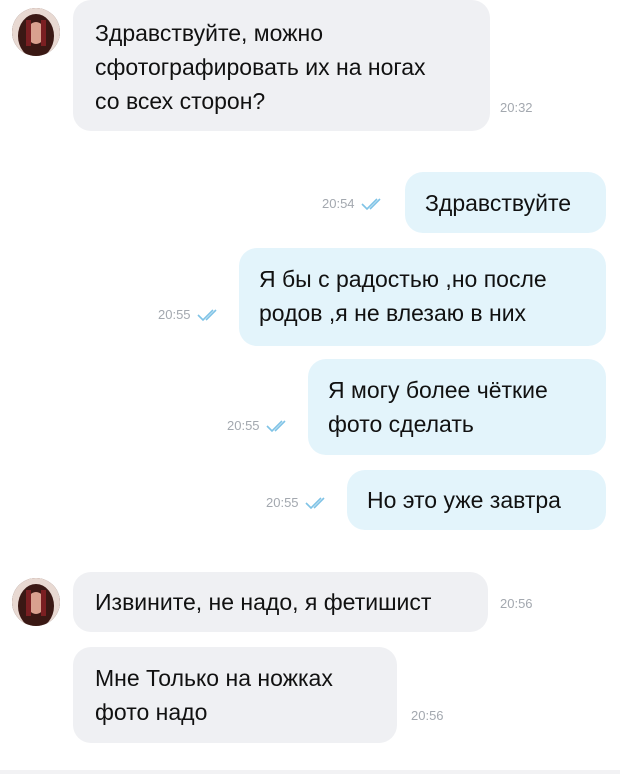 The height and width of the screenshot is (774, 620). What do you see at coordinates (516, 107) in the screenshot?
I see `message-timestamp: 20:32` at bounding box center [516, 107].